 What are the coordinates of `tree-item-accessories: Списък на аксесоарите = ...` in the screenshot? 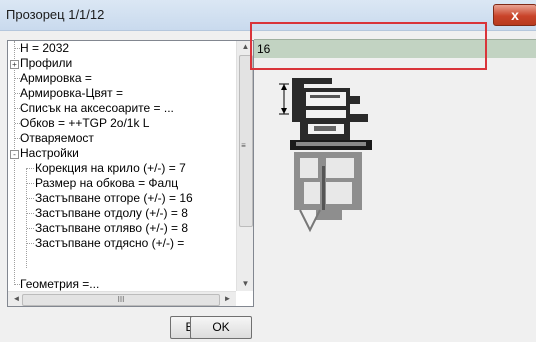 It's located at (97, 108).